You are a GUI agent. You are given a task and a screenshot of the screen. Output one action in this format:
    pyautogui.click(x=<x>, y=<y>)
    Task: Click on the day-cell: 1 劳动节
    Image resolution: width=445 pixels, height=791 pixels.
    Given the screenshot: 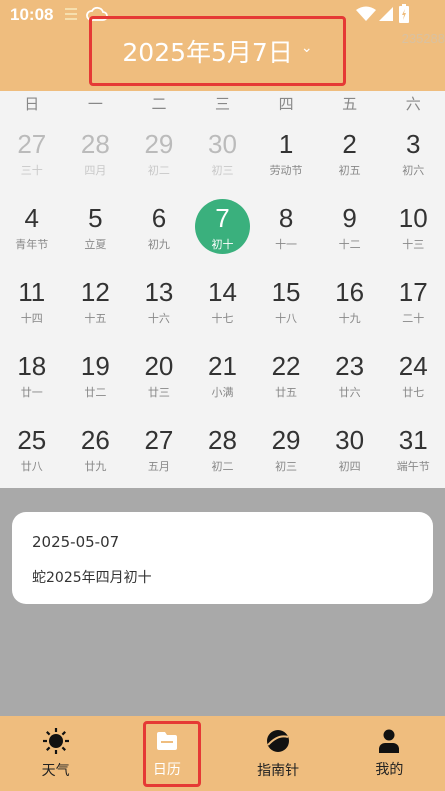 What is the action you would take?
    pyautogui.click(x=286, y=154)
    